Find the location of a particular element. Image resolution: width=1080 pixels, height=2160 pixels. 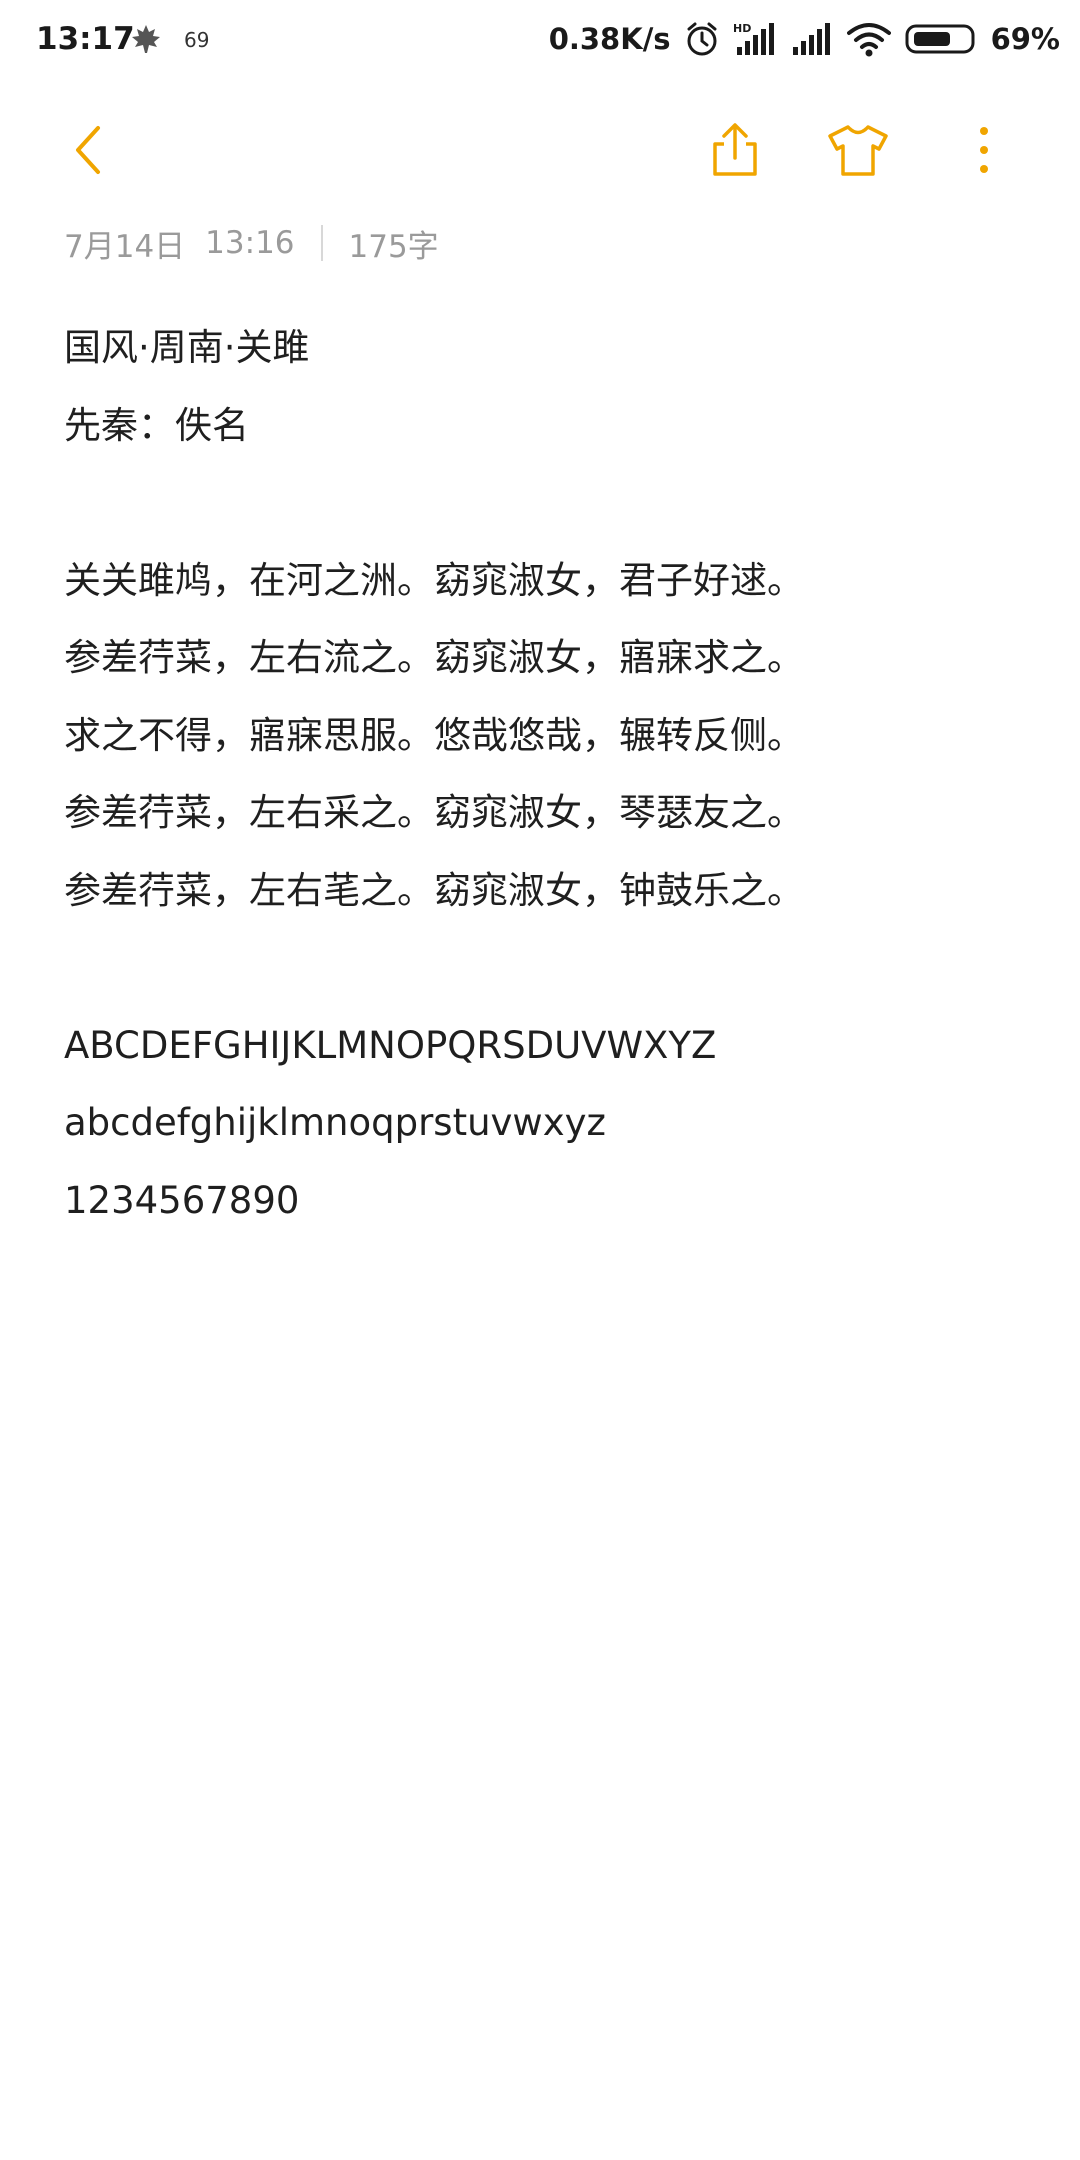

note-line-title: 国风·周南·关雎 is located at coordinates (544, 356).